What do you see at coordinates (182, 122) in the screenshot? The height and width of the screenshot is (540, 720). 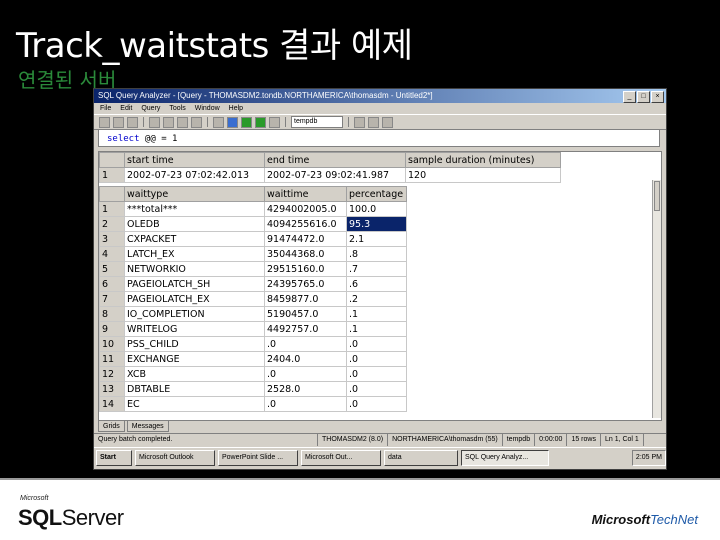 I see `paste-icon` at bounding box center [182, 122].